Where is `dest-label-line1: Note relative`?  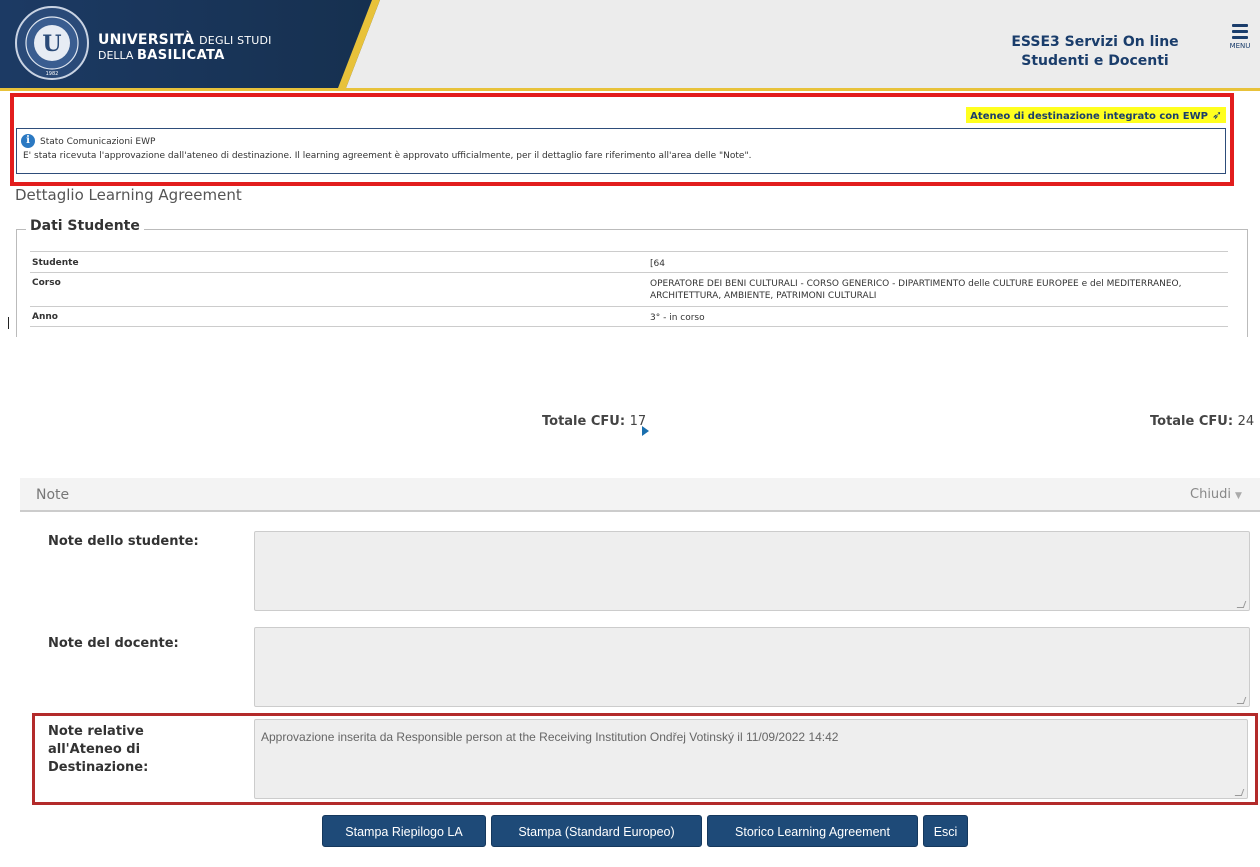
dest-label-line1: Note relative is located at coordinates (96, 731).